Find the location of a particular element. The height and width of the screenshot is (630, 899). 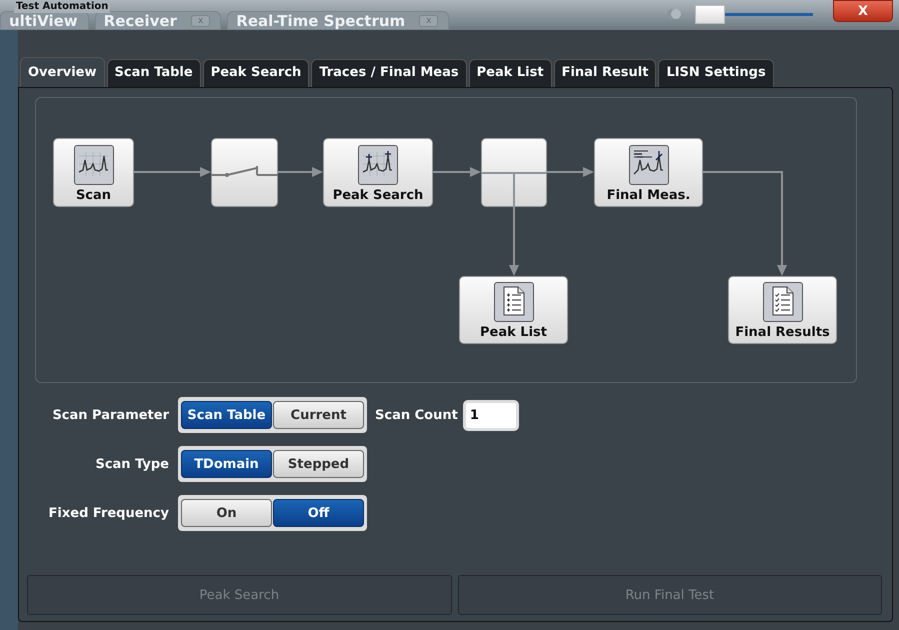

tab: Final Result is located at coordinates (605, 73).